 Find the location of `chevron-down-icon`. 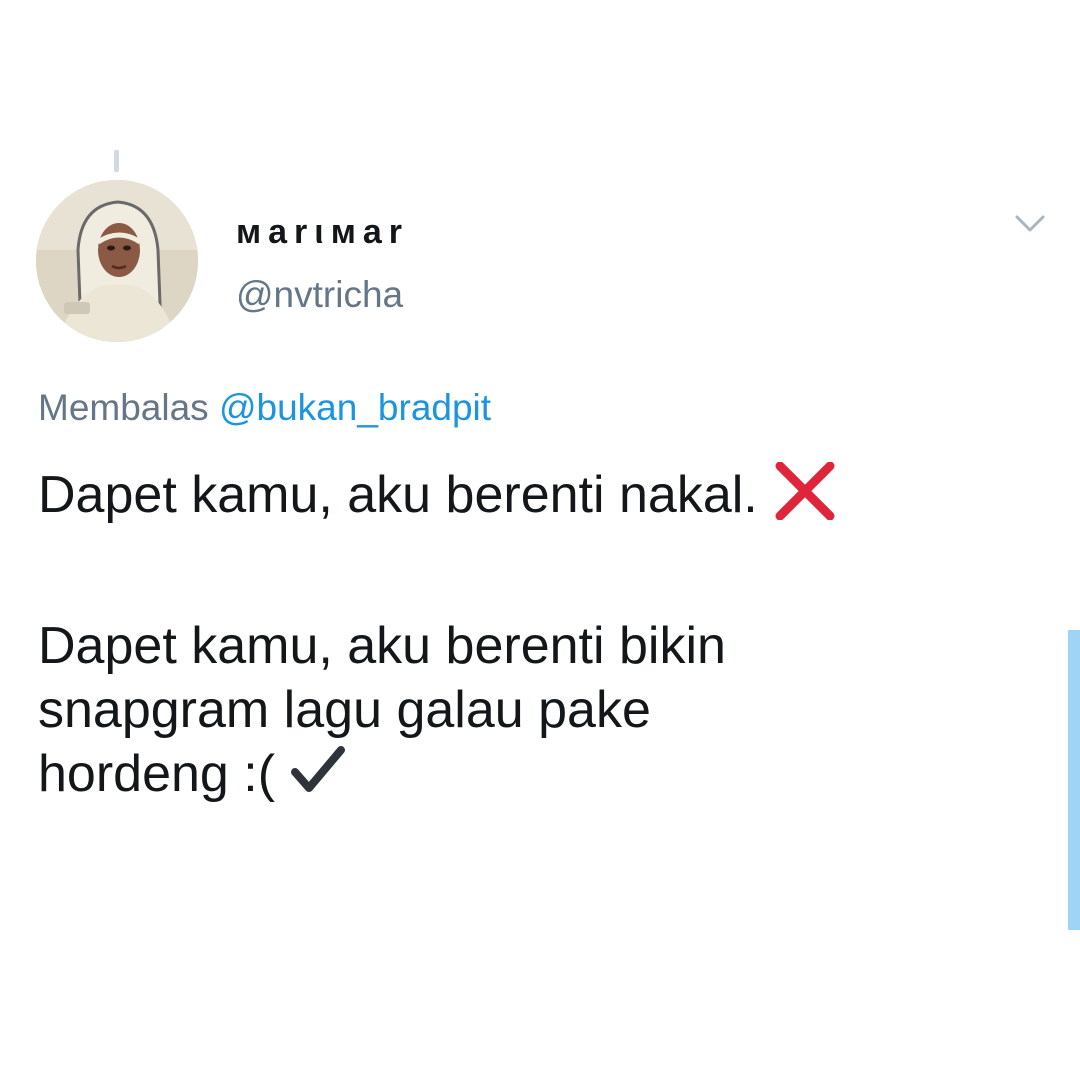

chevron-down-icon is located at coordinates (1030, 224).